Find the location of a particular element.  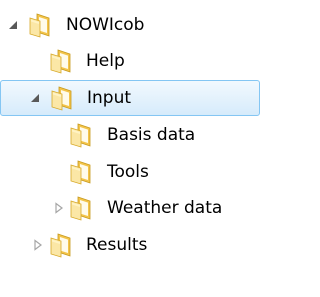

tree-item-results: Results is located at coordinates (130, 245).